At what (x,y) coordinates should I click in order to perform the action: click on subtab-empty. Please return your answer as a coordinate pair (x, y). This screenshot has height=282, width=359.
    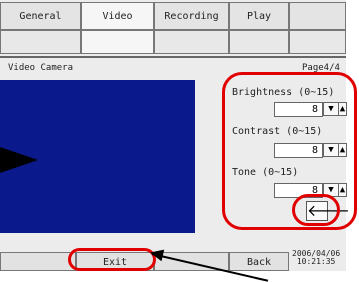
    Looking at the image, I should click on (317, 42).